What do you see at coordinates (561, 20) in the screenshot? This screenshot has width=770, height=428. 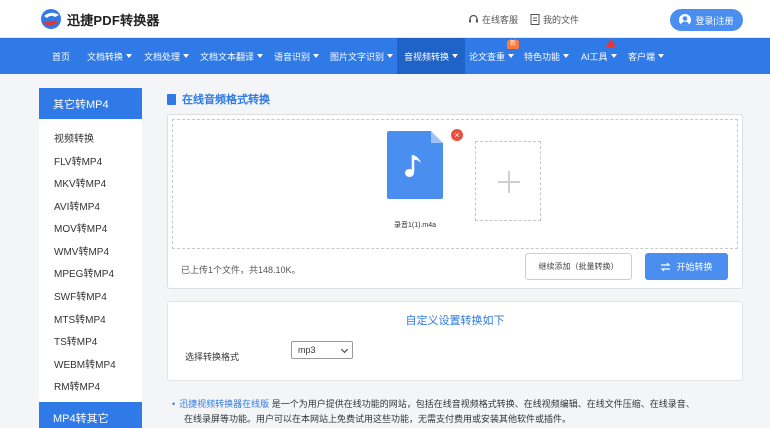 I see `my-files-label: 我的文件` at bounding box center [561, 20].